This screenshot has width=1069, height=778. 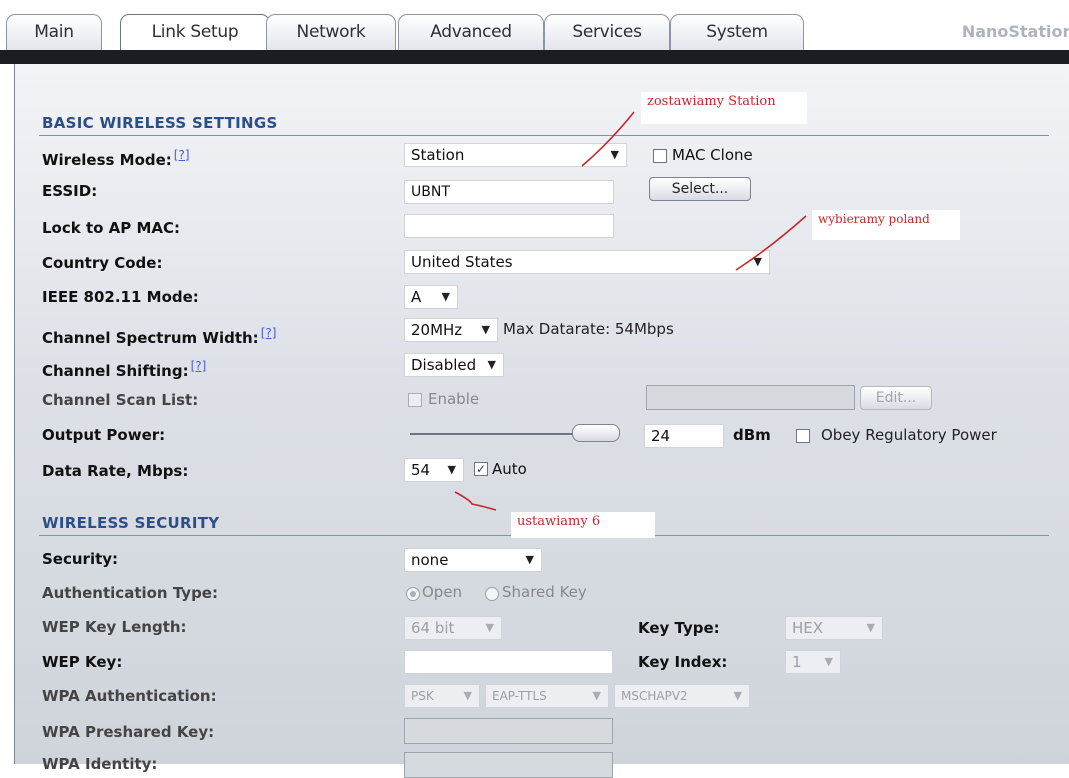 I want to click on channel-shifting-select: Disabled ▼, so click(x=454, y=365).